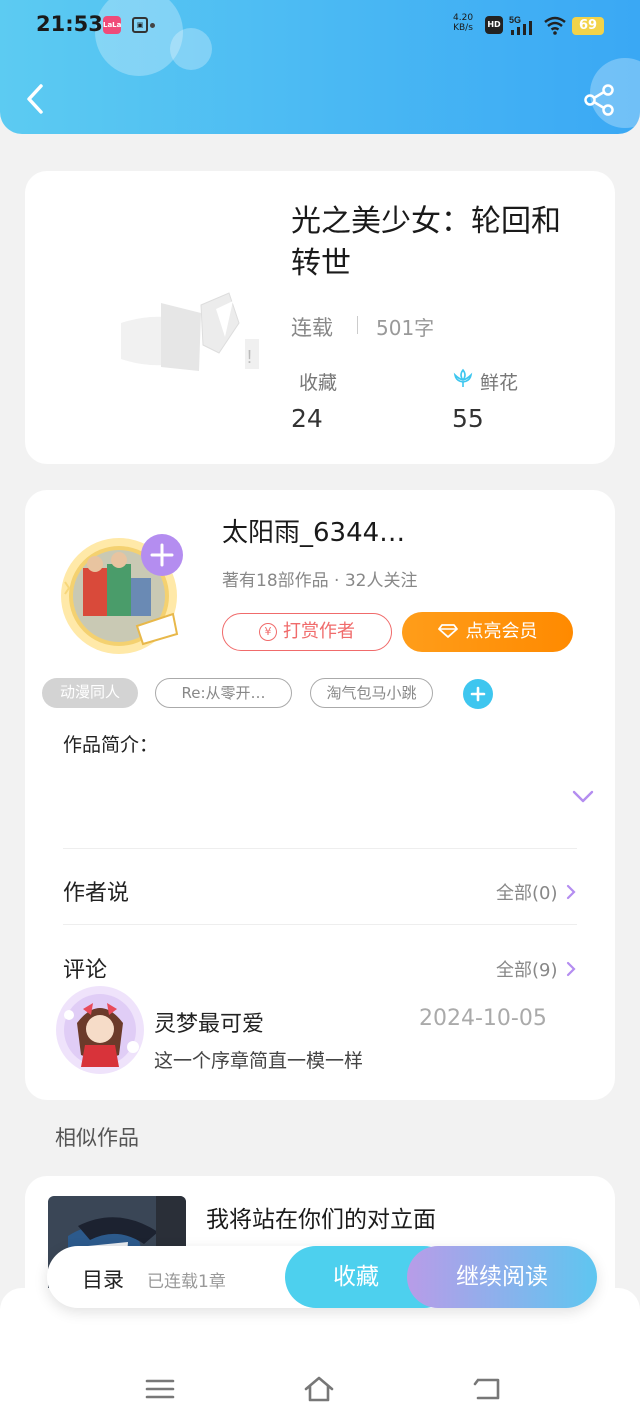 This screenshot has height=1427, width=640. I want to click on cover-placeholder-image: !, so click(190, 331).